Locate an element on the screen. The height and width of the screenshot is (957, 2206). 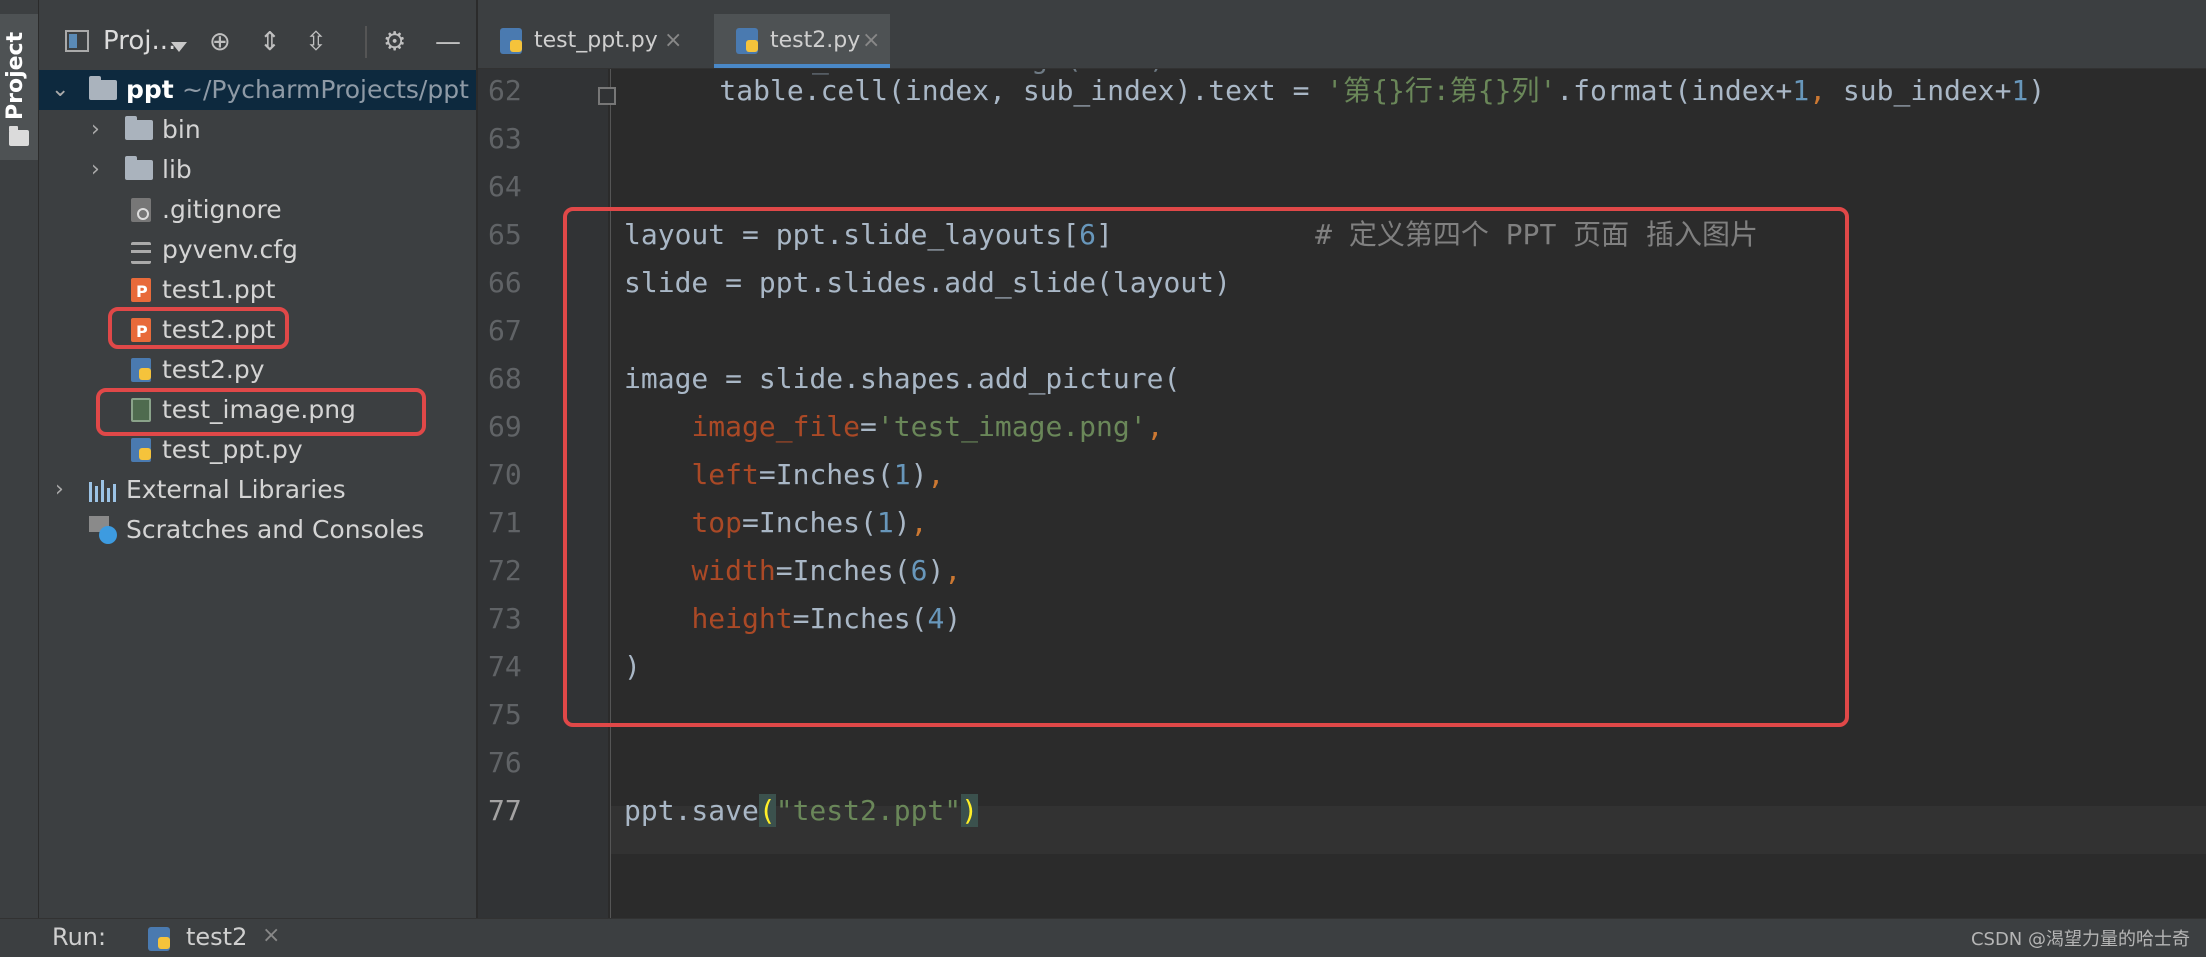
line-number: 74 is located at coordinates (505, 666).